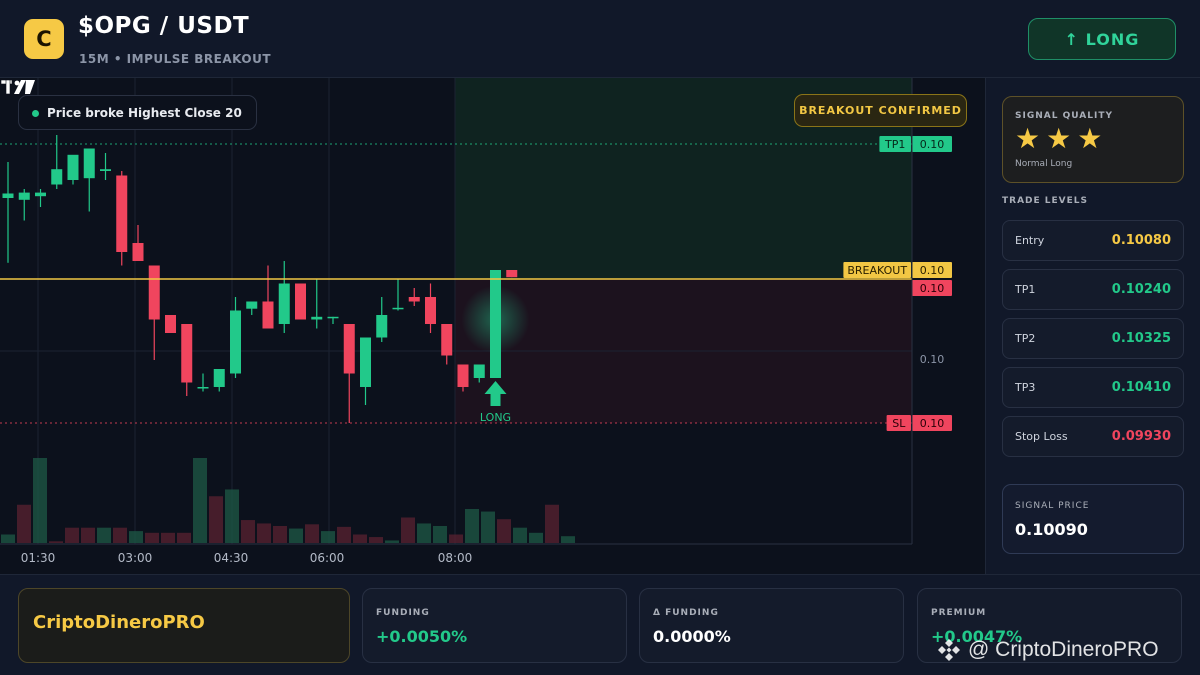 The height and width of the screenshot is (675, 1200). Describe the element at coordinates (231, 558) in the screenshot. I see `time-axis-label: 04:30` at that location.